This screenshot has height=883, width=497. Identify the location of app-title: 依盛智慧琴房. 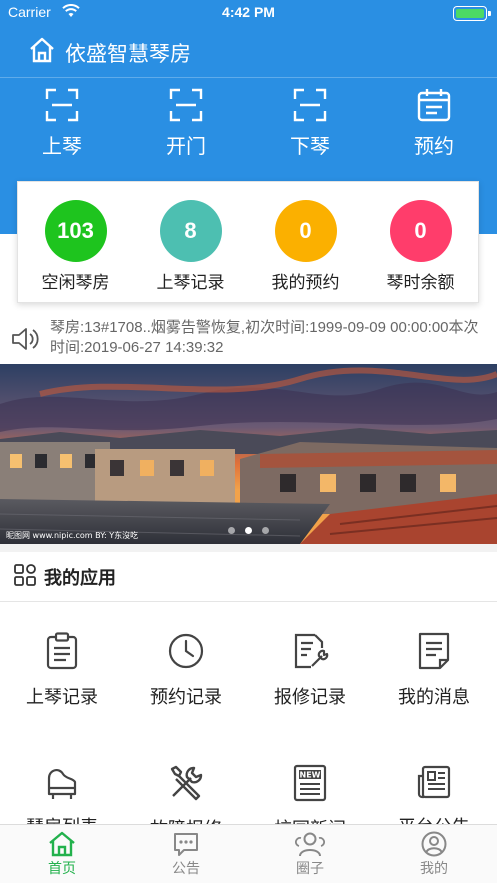
(128, 54).